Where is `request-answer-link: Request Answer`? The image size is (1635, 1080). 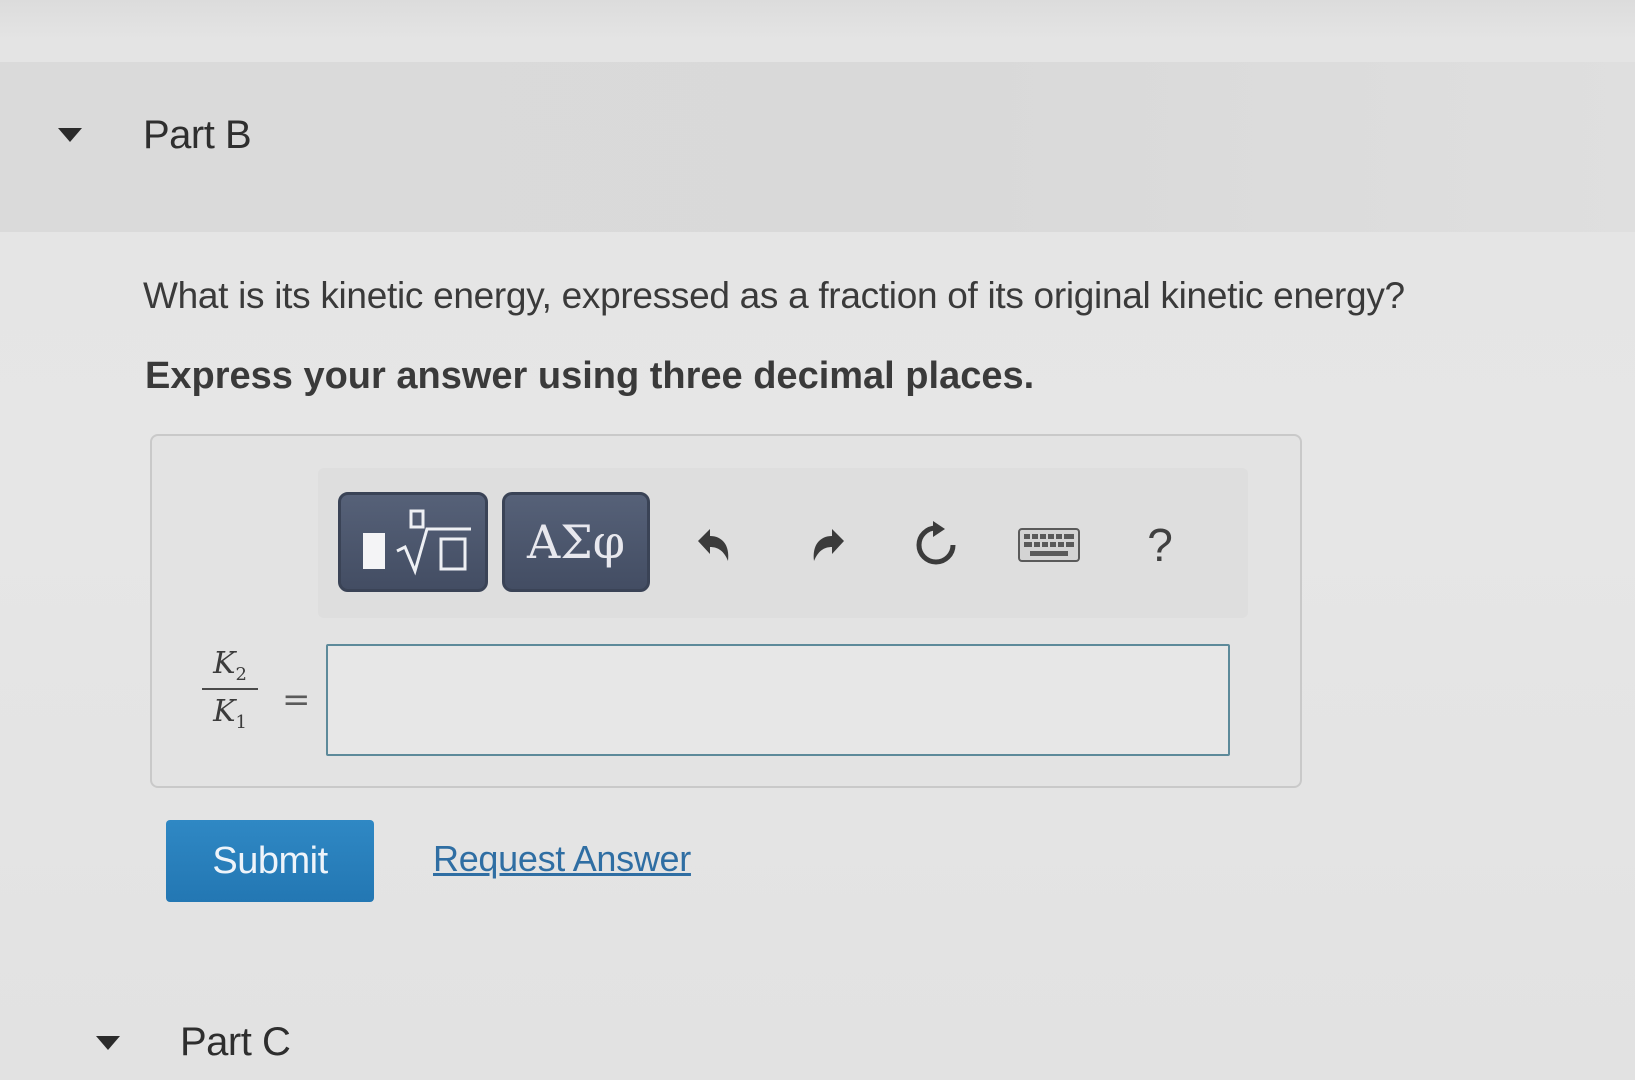 request-answer-link: Request Answer is located at coordinates (562, 859).